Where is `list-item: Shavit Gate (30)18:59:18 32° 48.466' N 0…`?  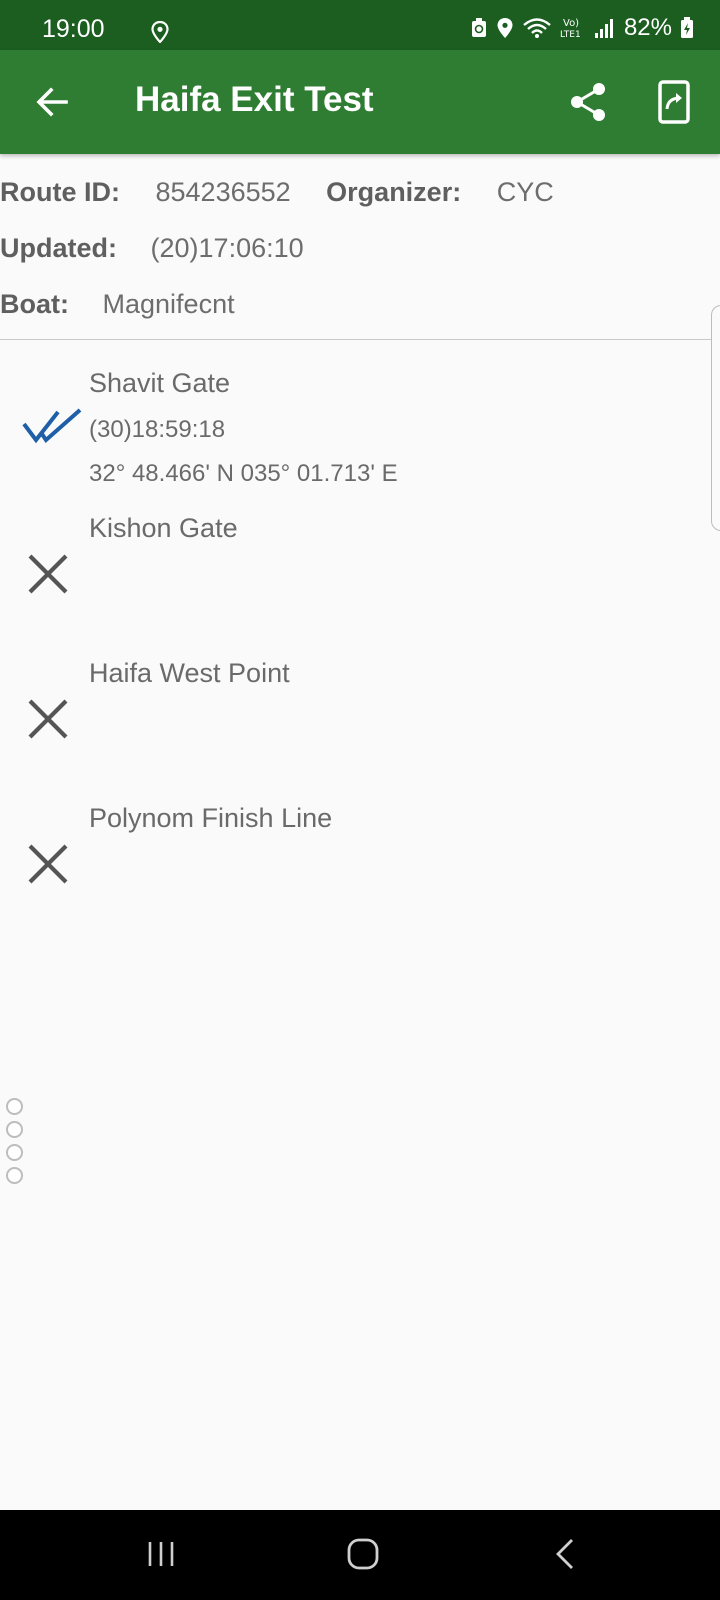
list-item: Shavit Gate (30)18:59:18 32° 48.466' N 0… is located at coordinates (350, 433).